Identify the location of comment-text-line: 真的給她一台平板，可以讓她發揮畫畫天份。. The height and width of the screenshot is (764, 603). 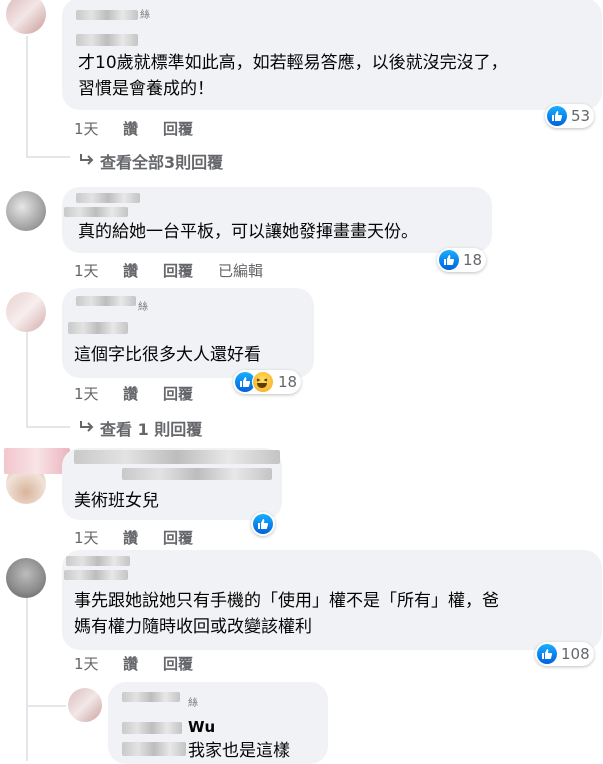
(248, 232).